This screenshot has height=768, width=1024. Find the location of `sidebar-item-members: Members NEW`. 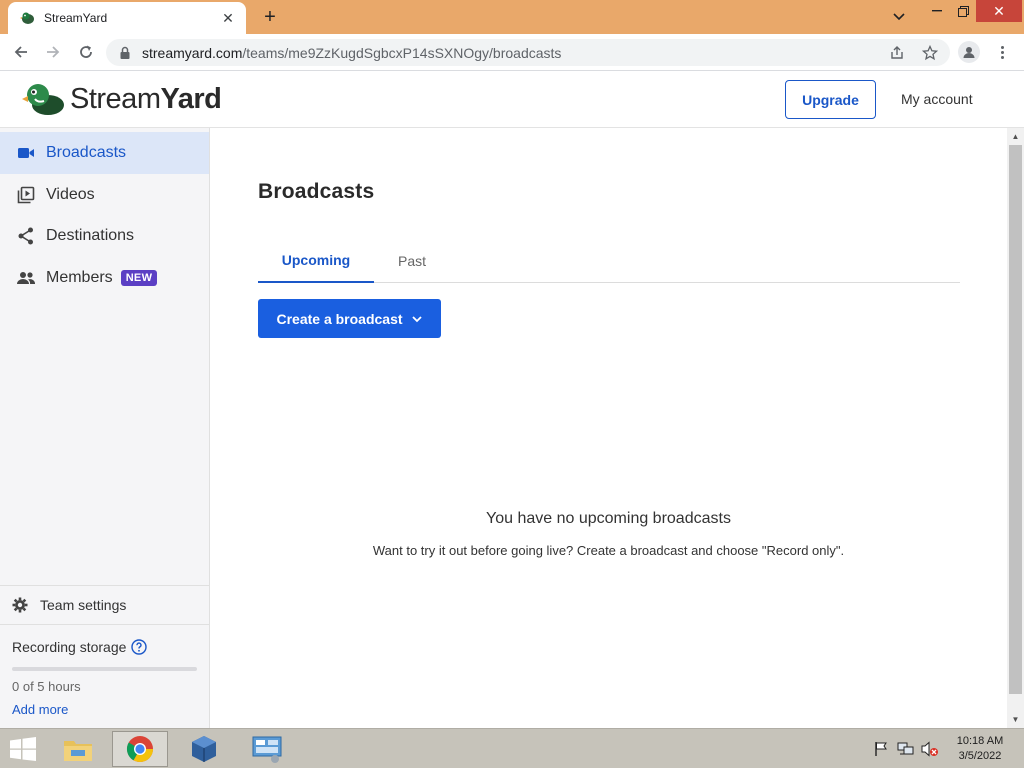

sidebar-item-members: Members NEW is located at coordinates (104, 278).